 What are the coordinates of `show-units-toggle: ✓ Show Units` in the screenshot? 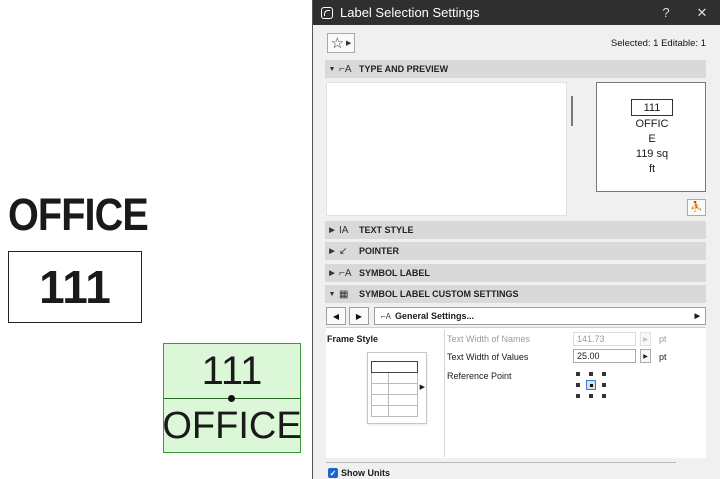 It's located at (359, 473).